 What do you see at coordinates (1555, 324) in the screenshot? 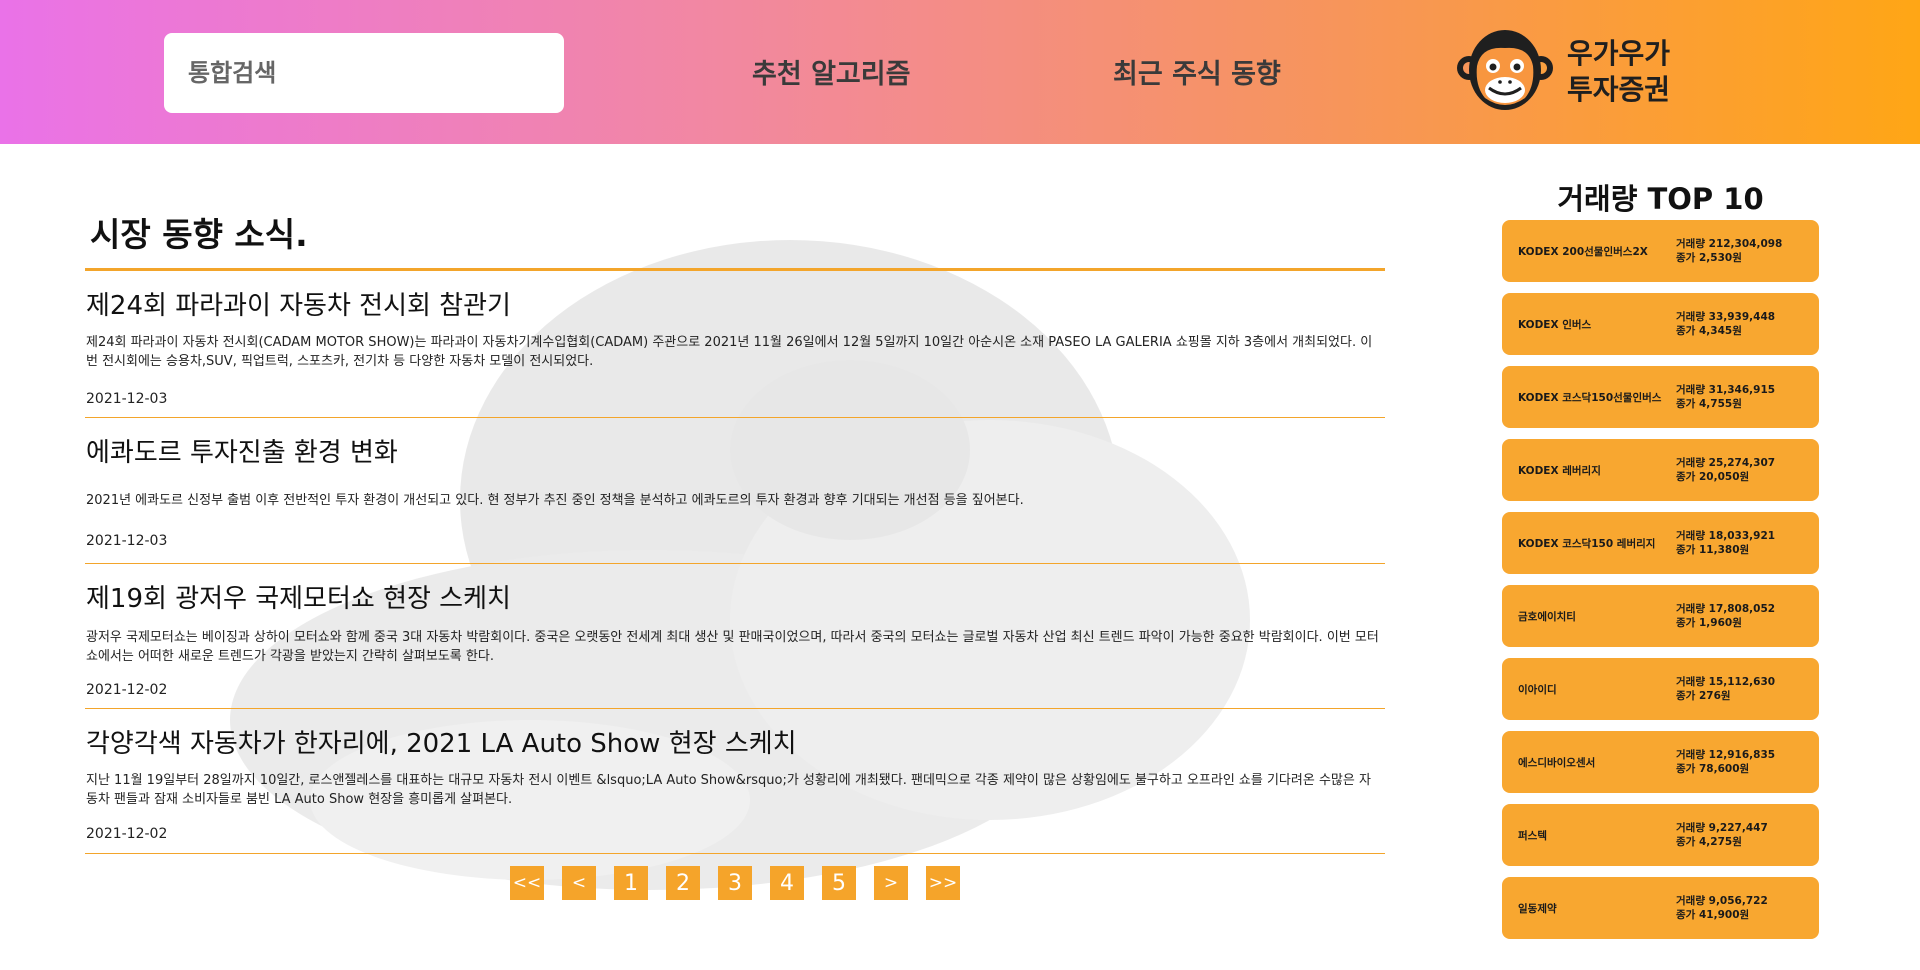
I see `stock-name: KODEX 인버스` at bounding box center [1555, 324].